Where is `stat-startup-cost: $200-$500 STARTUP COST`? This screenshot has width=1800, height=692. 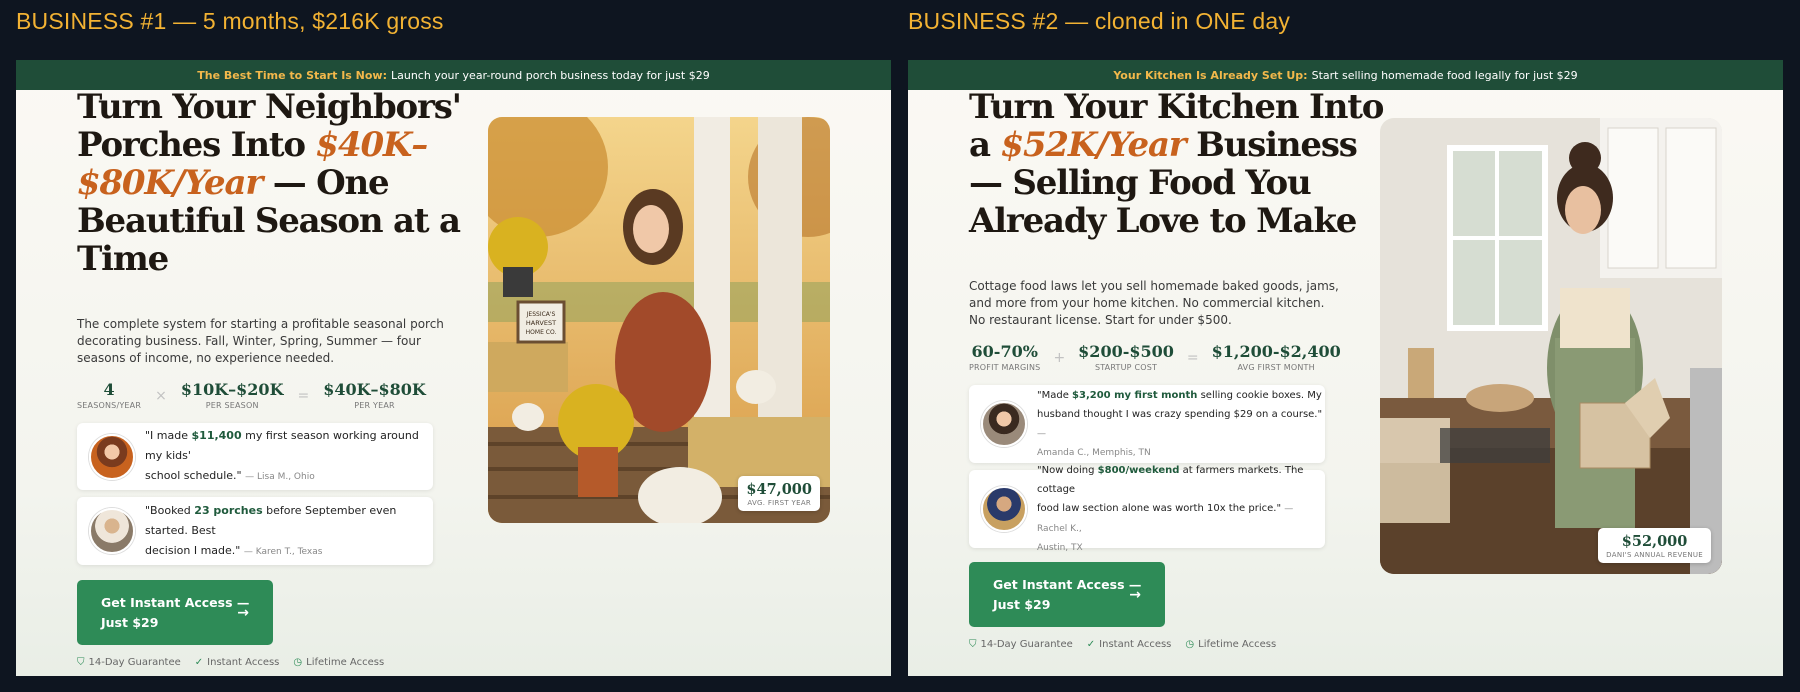
stat-startup-cost: $200-$500 STARTUP COST is located at coordinates (1126, 357).